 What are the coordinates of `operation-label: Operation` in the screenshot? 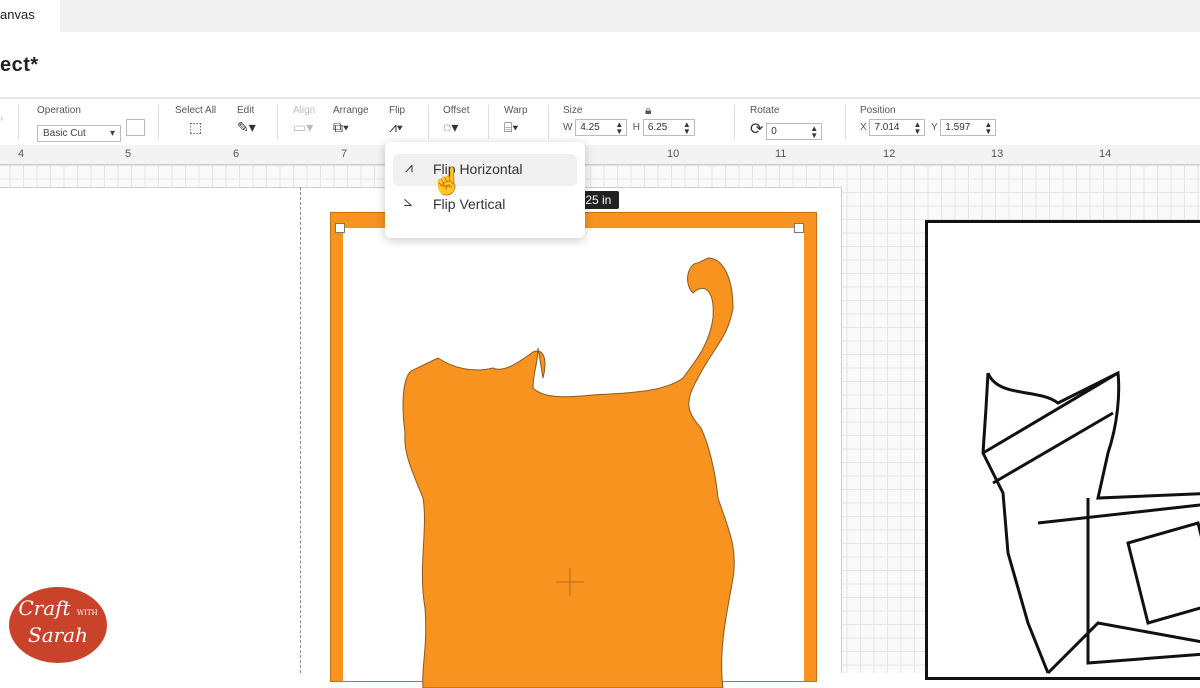 It's located at (59, 110).